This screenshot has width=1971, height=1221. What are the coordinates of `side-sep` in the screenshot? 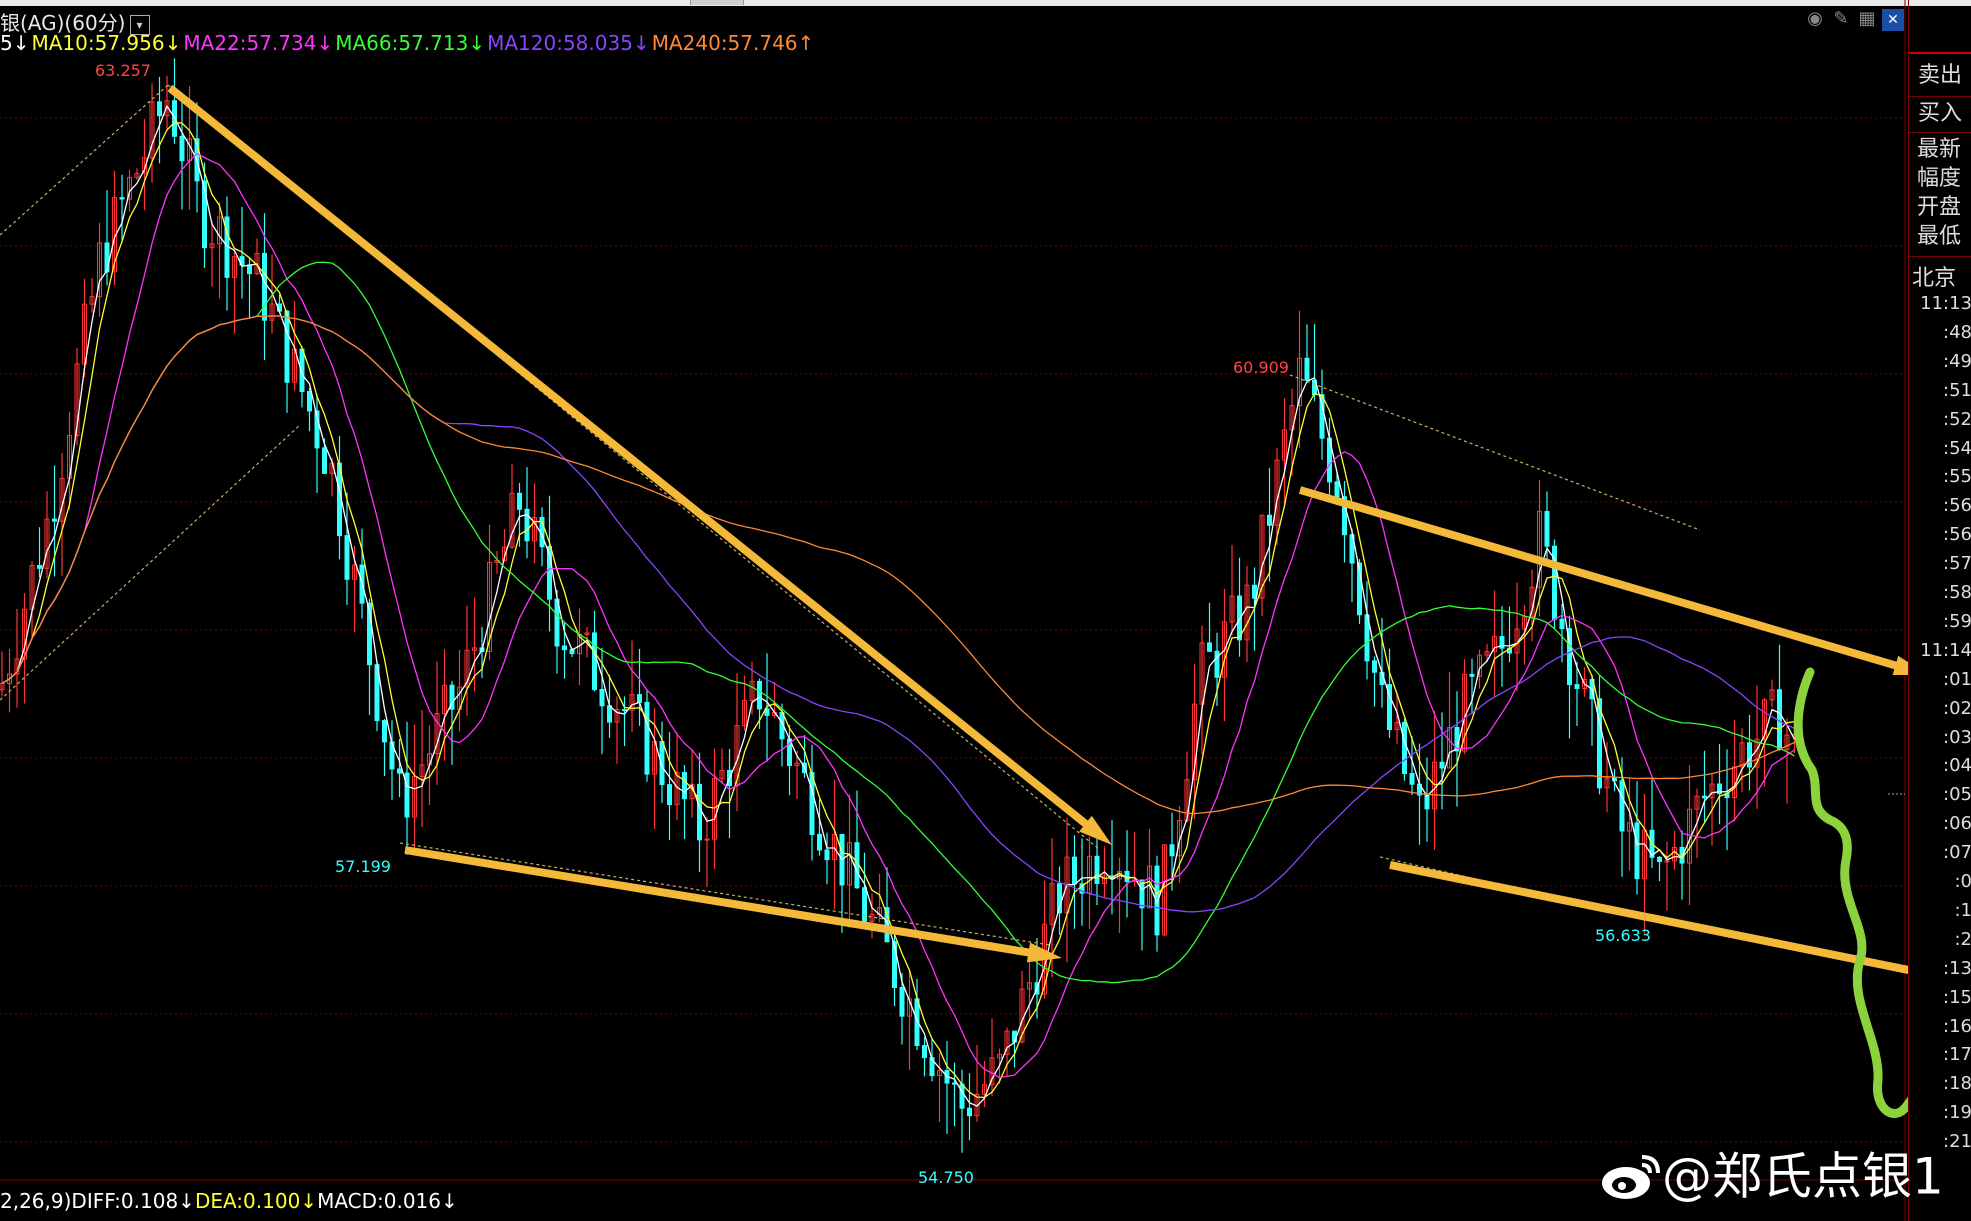 It's located at (1940, 96).